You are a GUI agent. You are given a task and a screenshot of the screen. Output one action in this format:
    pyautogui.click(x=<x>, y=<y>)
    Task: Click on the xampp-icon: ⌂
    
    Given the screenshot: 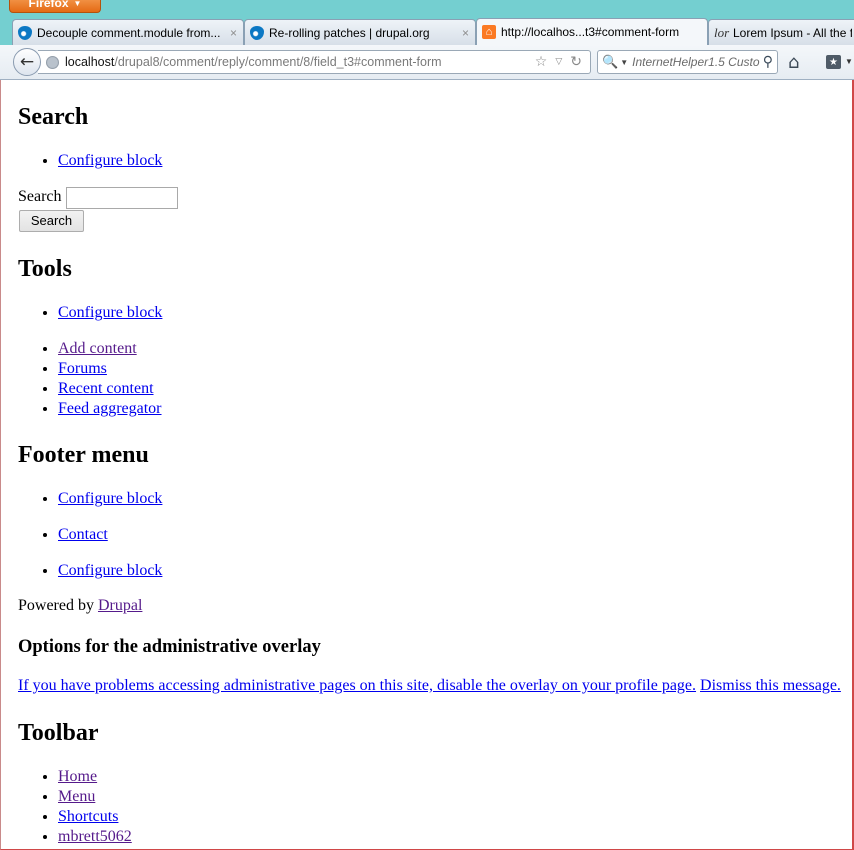 What is the action you would take?
    pyautogui.click(x=489, y=32)
    